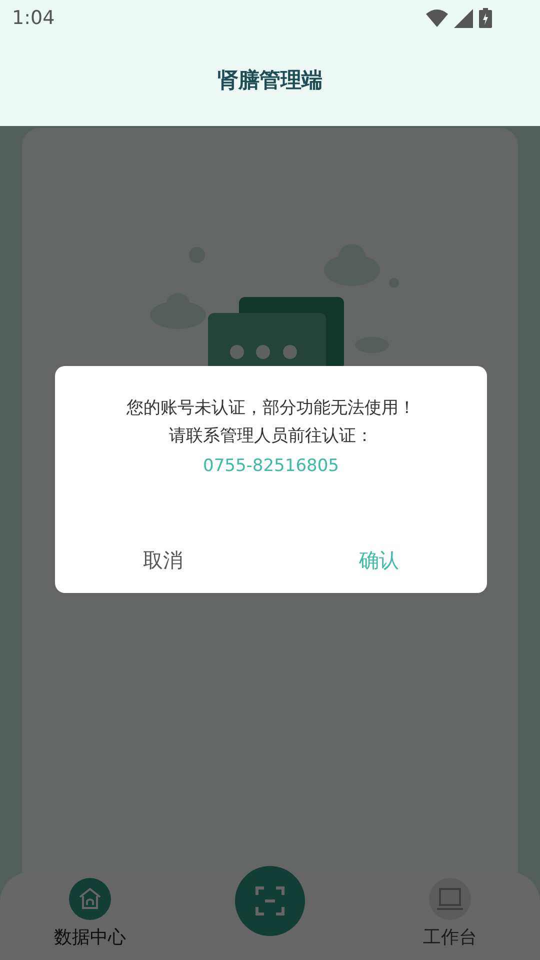  I want to click on cancel-button: 取消, so click(163, 559).